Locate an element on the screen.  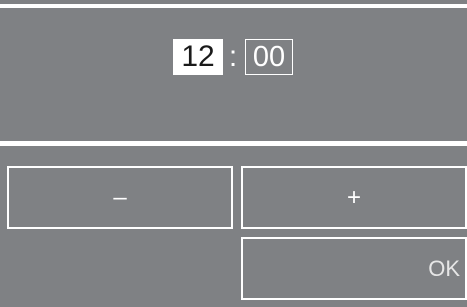
top-divider is located at coordinates (233, 6).